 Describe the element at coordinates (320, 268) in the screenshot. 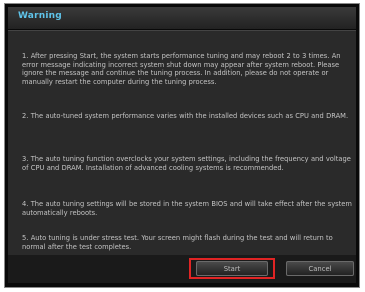

I see `cancel-button: Cancel` at that location.